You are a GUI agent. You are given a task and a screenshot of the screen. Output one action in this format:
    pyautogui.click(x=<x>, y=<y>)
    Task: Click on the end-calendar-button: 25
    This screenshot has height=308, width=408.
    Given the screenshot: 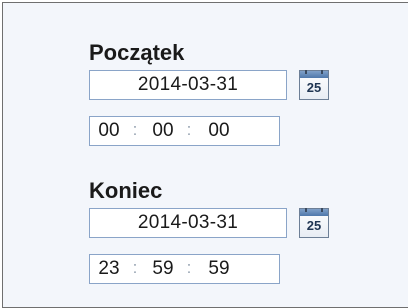 What is the action you would take?
    pyautogui.click(x=314, y=223)
    